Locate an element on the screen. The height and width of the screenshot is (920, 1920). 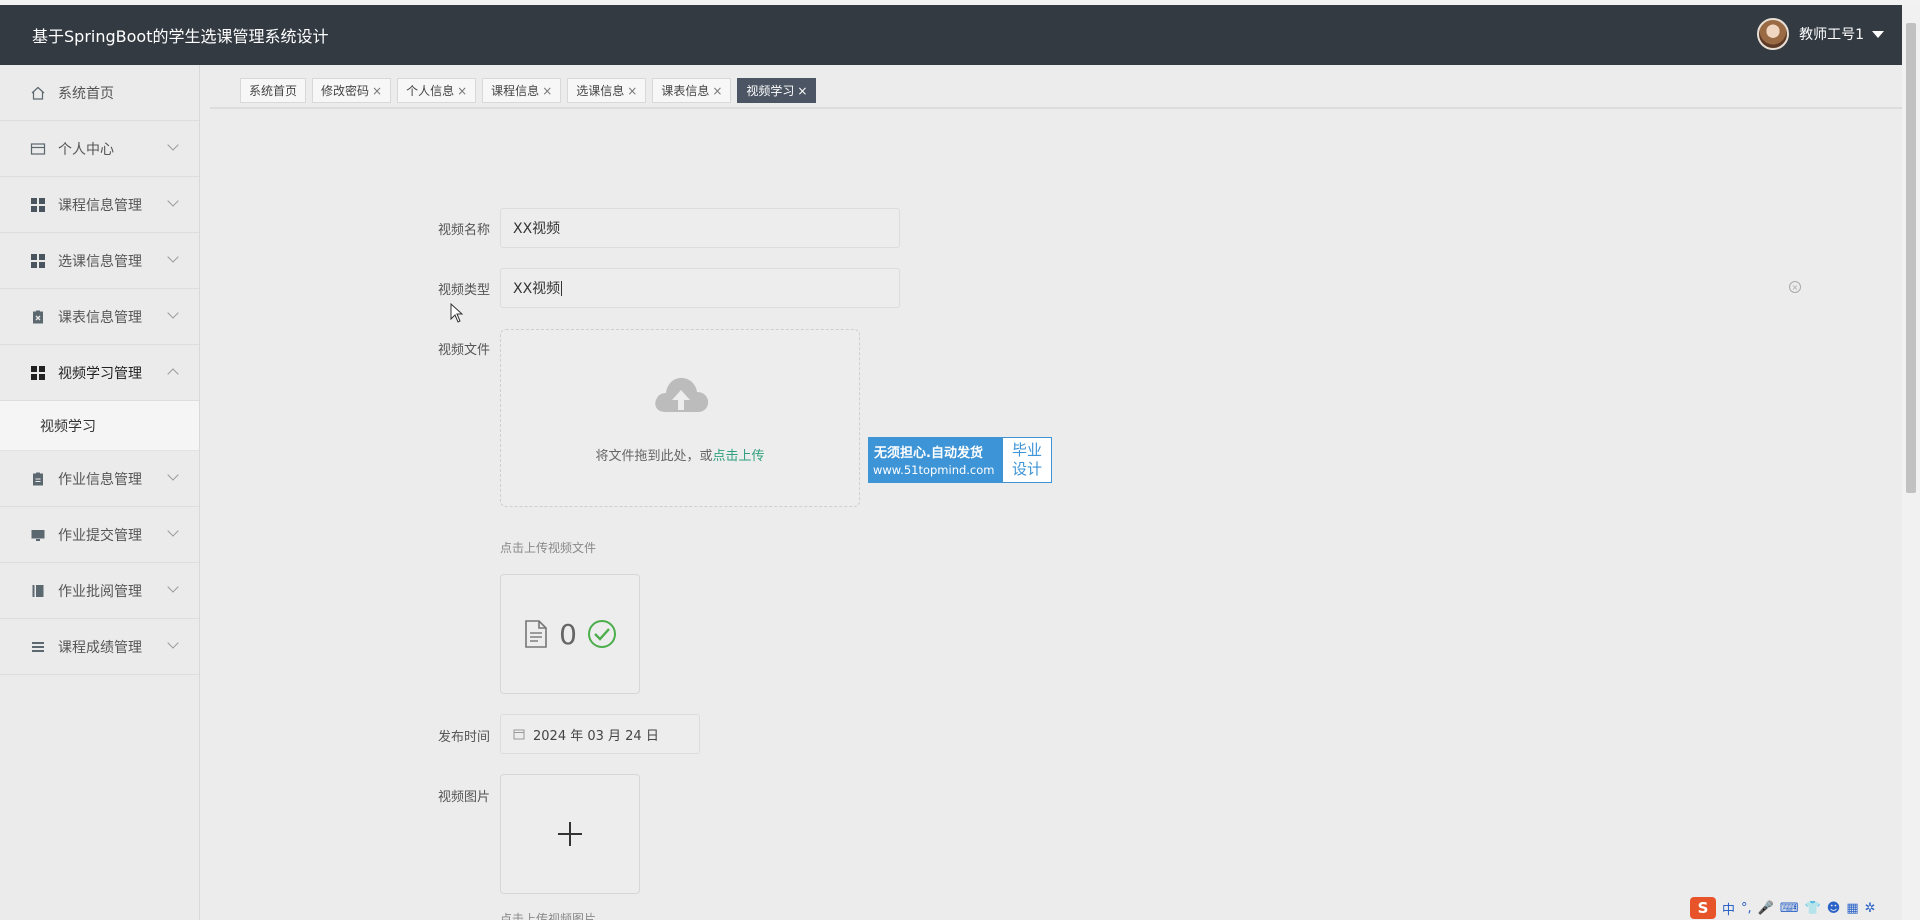
tab-timetable-info: 课表信息 × is located at coordinates (692, 90).